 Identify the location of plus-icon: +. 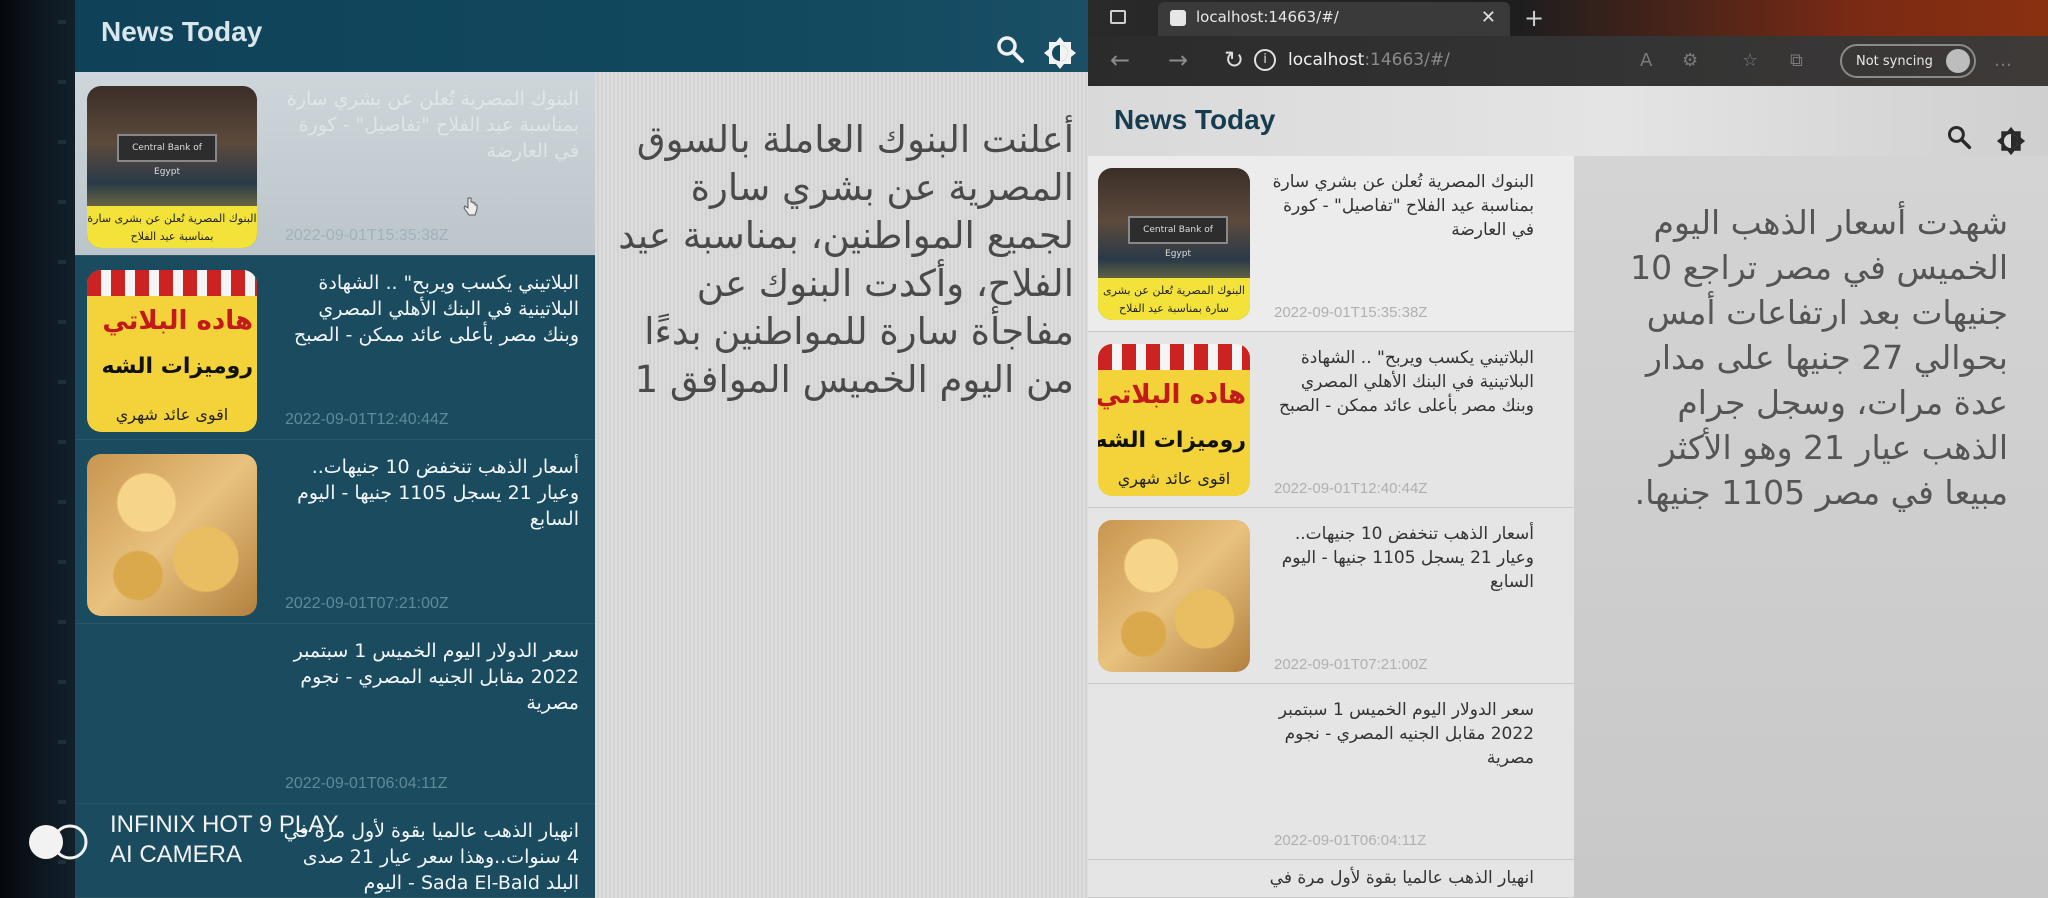
(1534, 18).